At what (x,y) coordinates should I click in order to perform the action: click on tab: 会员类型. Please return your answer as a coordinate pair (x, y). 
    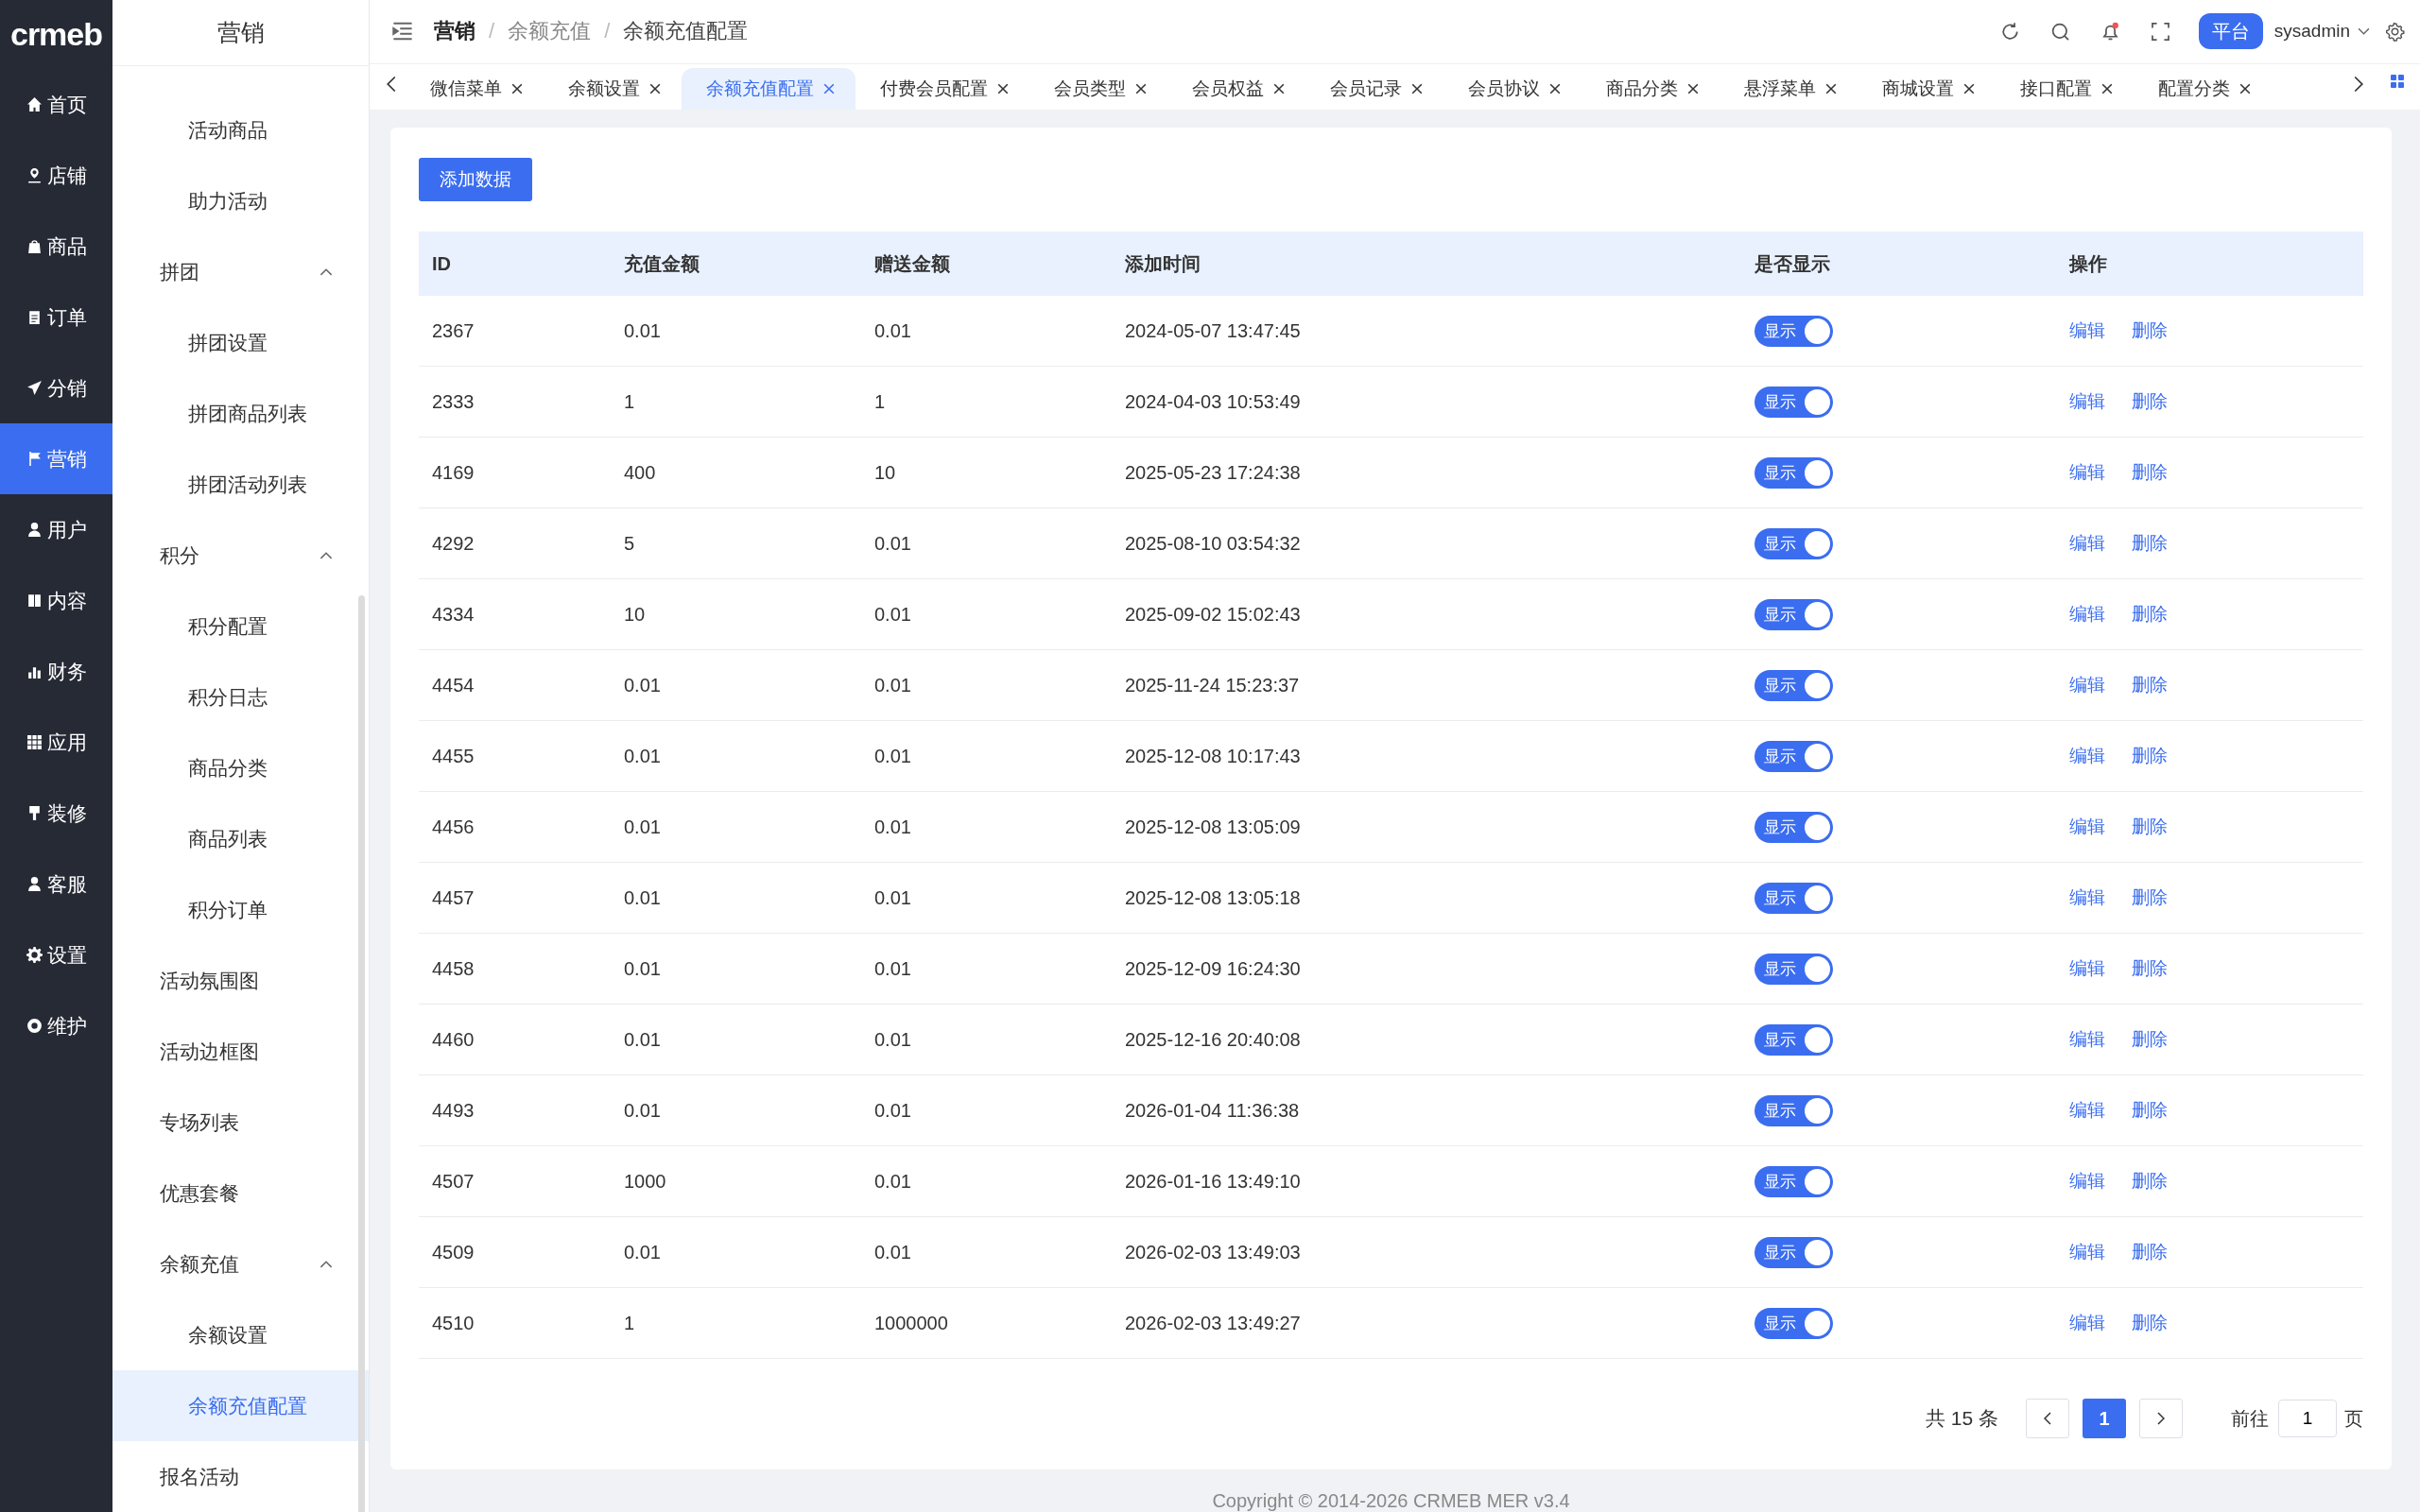
    Looking at the image, I should click on (1098, 89).